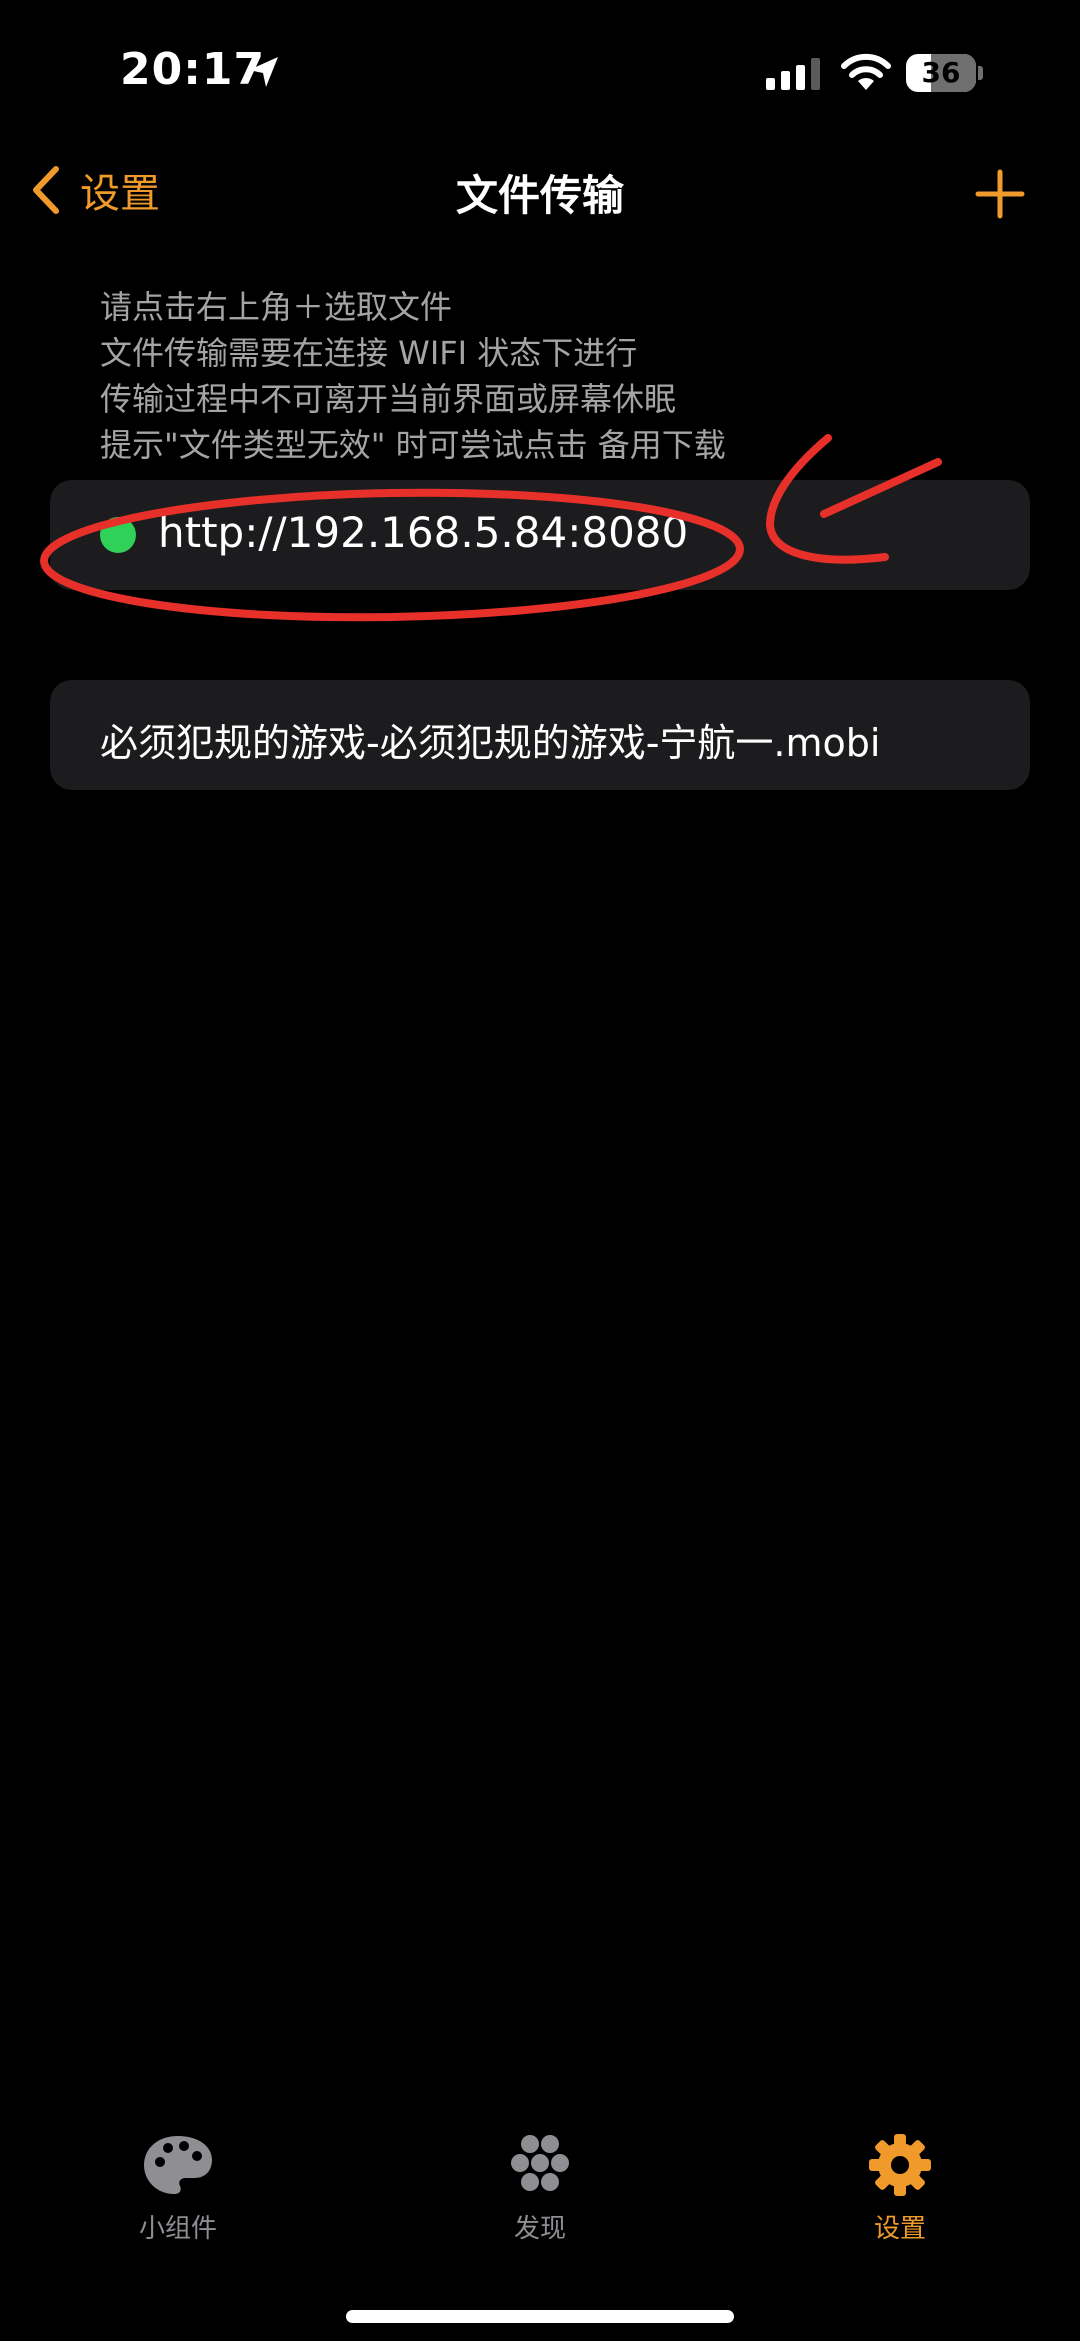 The image size is (1080, 2341). I want to click on instruction-line: 请点击右上角＋选取文件, so click(276, 307).